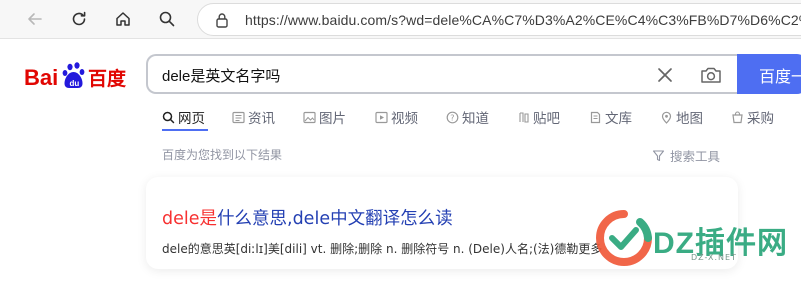 The height and width of the screenshot is (283, 801). I want to click on baidu-logo: Bai du 百度, so click(80, 78).